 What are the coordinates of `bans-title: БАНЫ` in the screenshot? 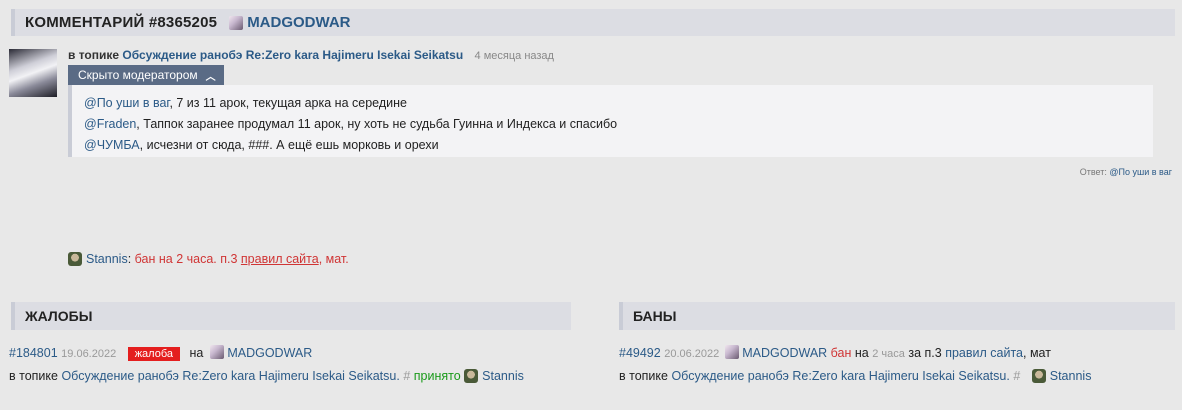 It's located at (655, 316).